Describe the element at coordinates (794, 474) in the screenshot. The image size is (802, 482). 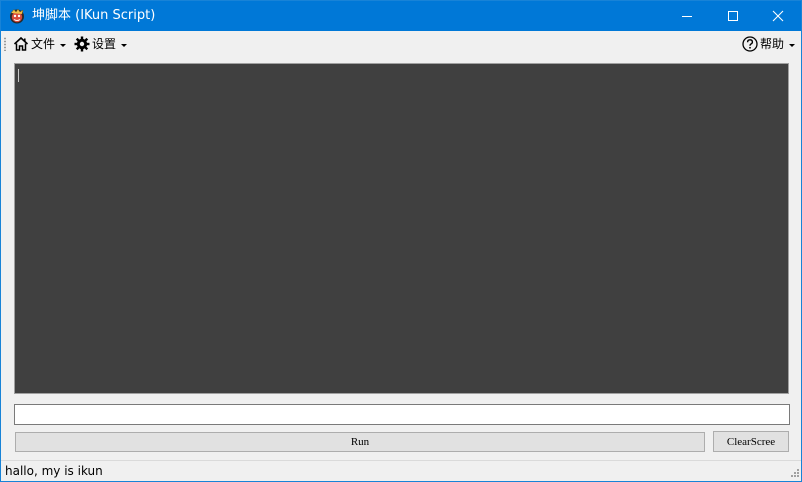
I see `resize-grip-icon` at that location.